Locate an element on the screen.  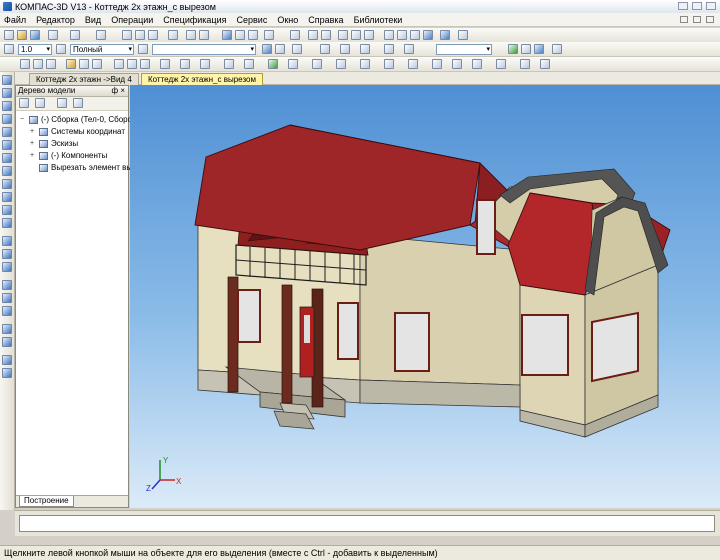
plane-icon is located at coordinates (145, 64).